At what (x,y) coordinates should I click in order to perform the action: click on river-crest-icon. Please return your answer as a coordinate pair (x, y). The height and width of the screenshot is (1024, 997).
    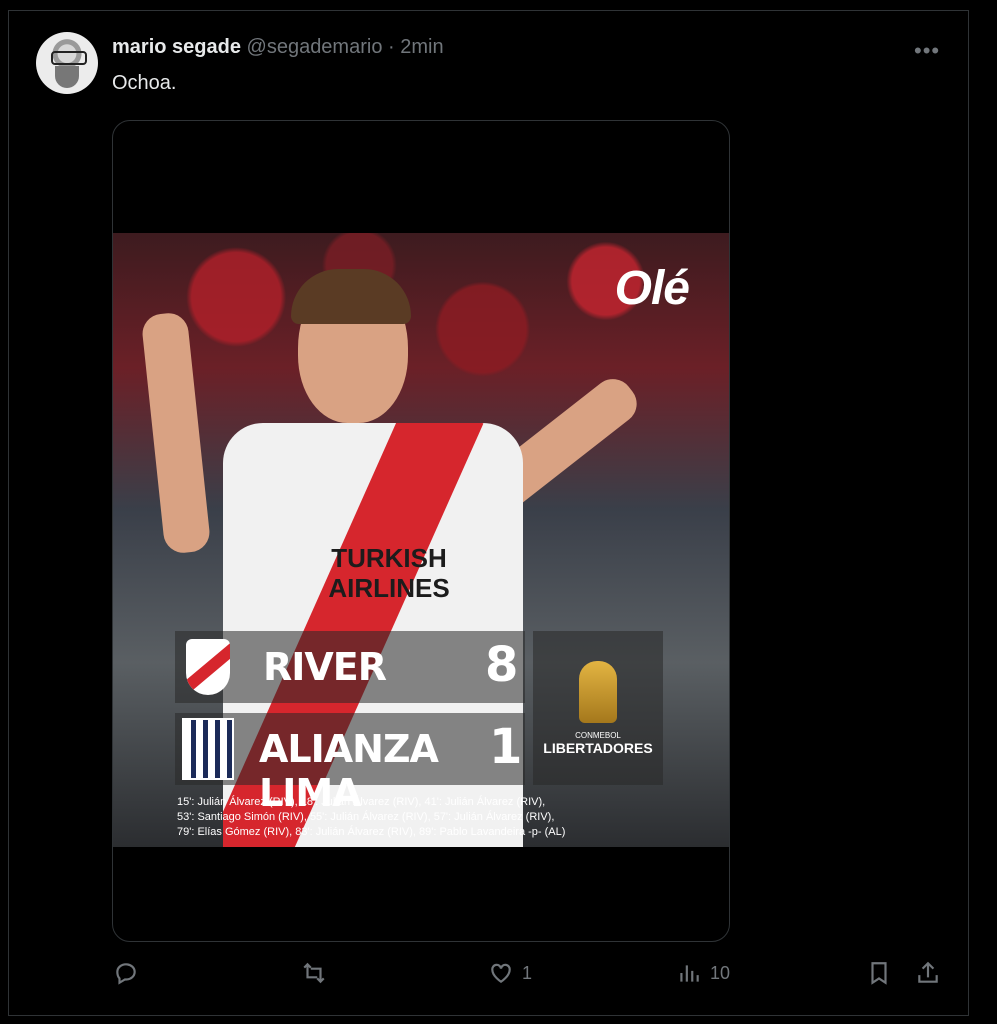
    Looking at the image, I should click on (208, 667).